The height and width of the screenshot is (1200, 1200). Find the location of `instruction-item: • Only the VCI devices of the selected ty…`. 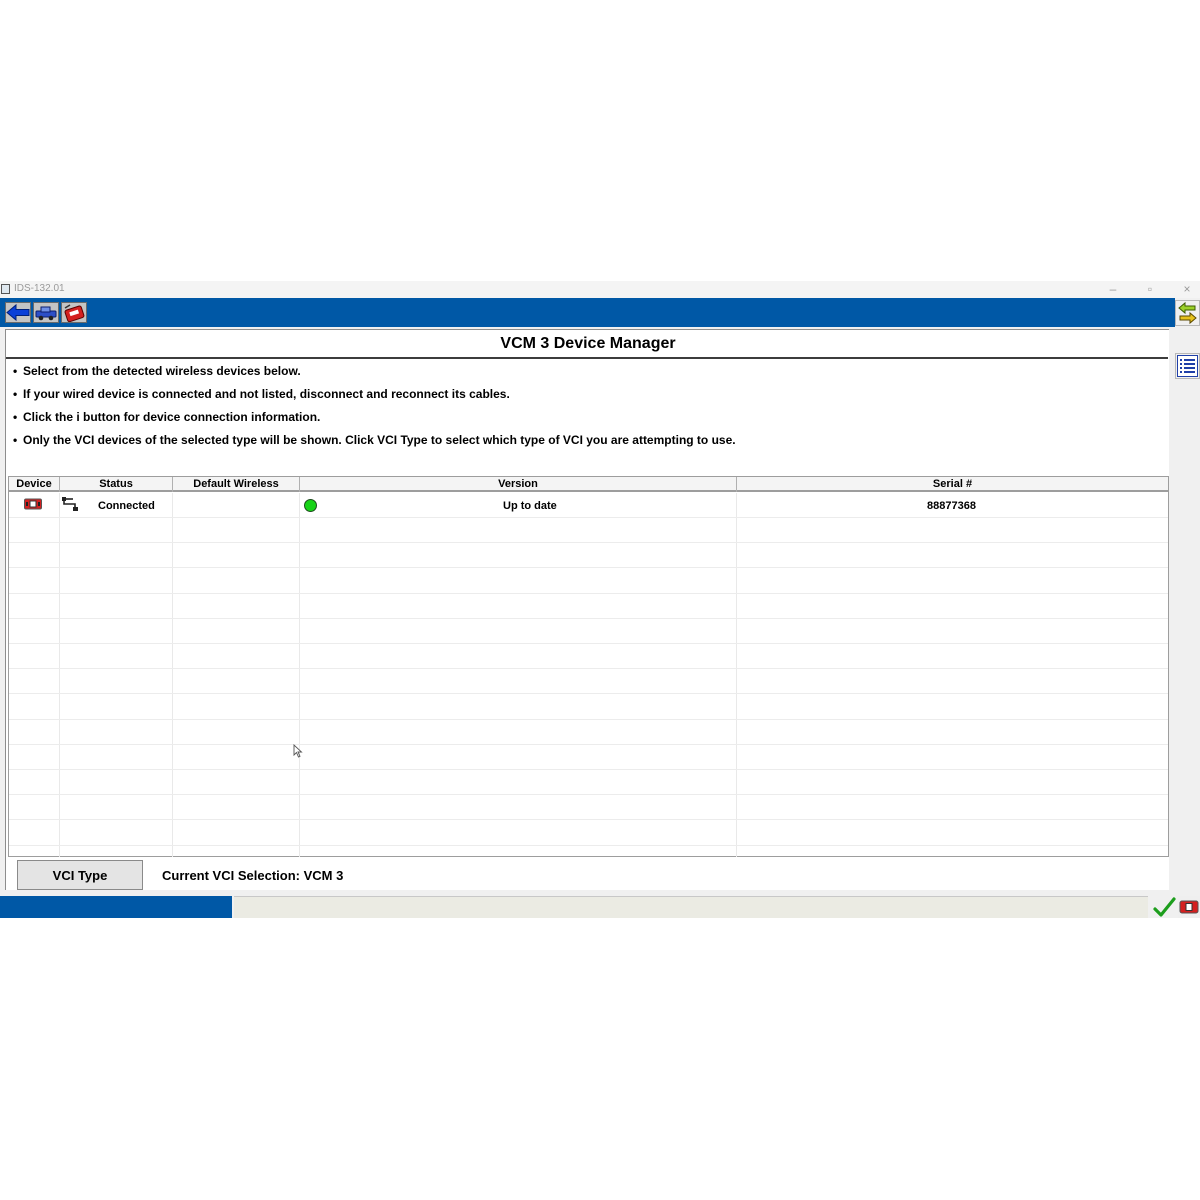

instruction-item: • Only the VCI devices of the selected ty… is located at coordinates (374, 440).